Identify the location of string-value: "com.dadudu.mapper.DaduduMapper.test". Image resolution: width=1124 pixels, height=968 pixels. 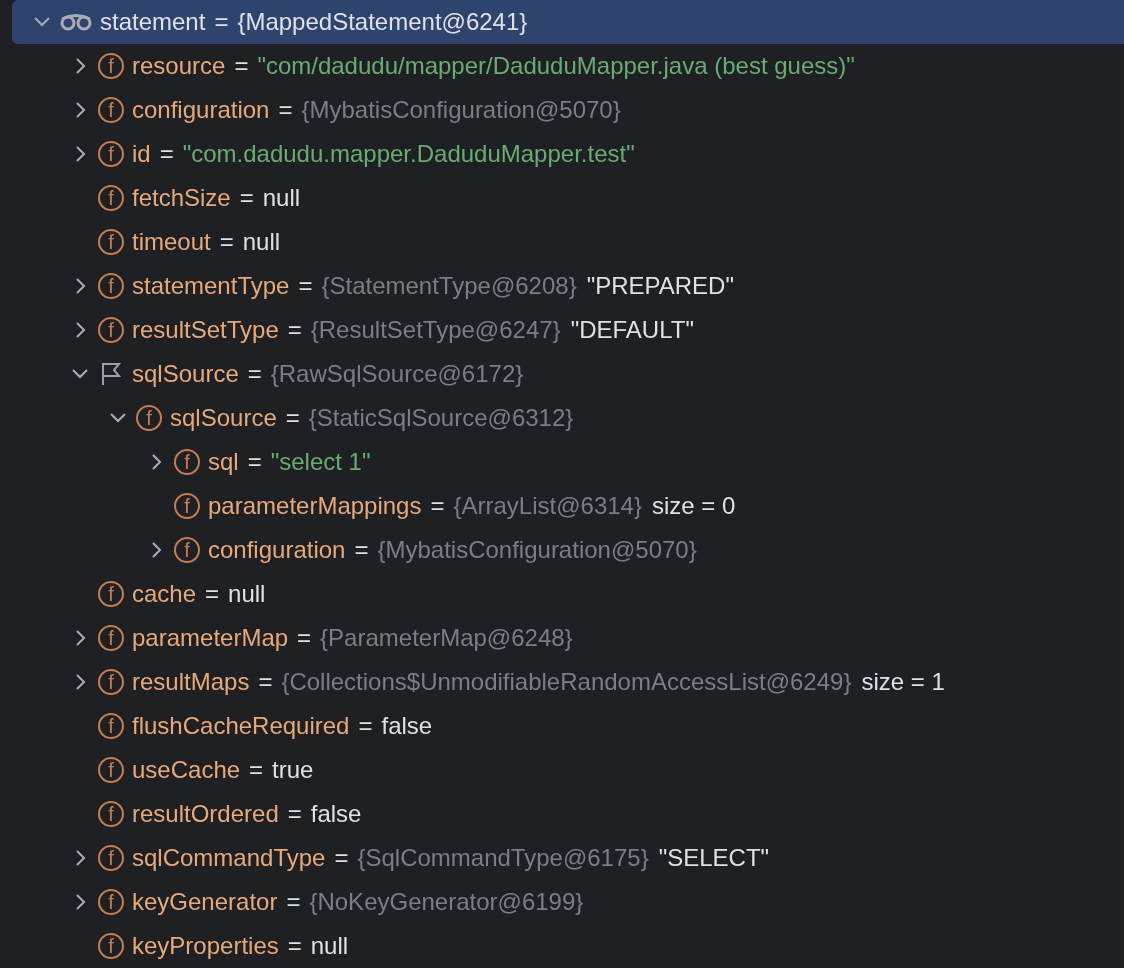
(408, 154).